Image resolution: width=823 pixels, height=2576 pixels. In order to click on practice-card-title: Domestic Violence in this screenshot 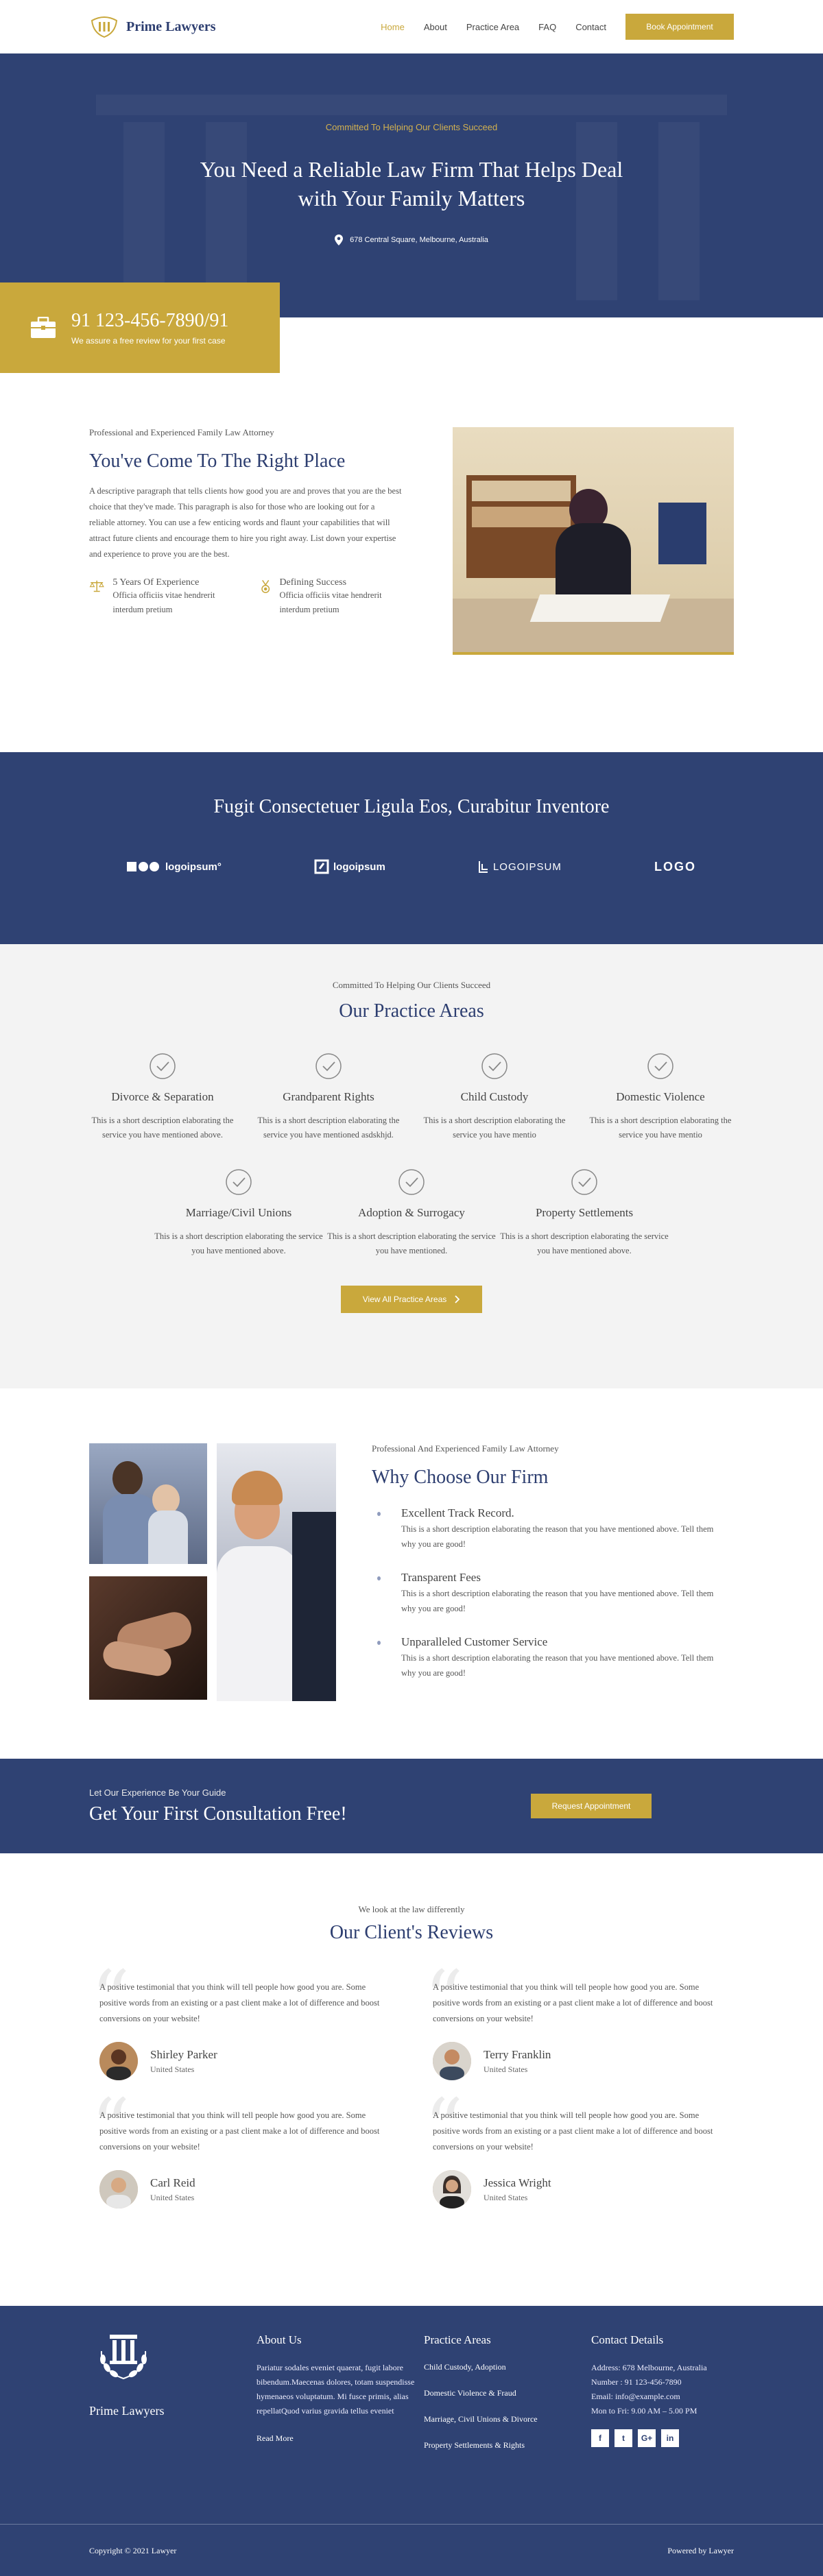, I will do `click(660, 1096)`.